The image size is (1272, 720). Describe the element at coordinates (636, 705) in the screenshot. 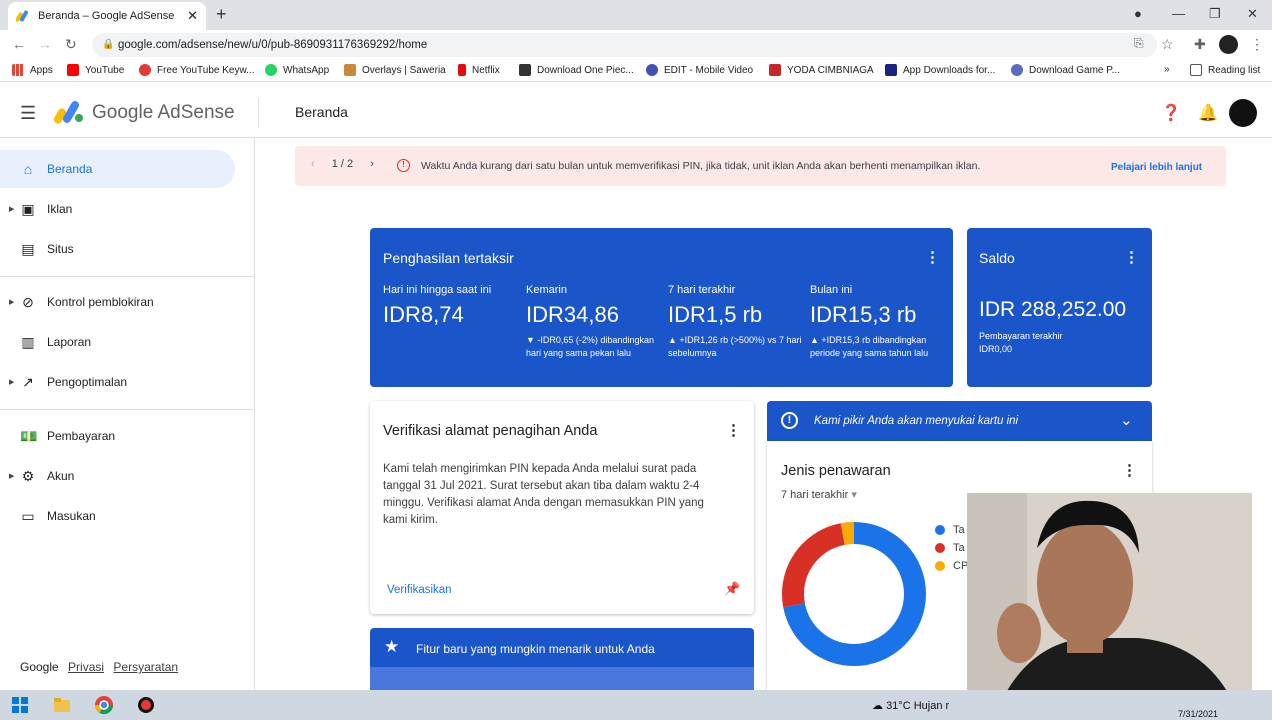

I see `taskbar: ☁ 31°C Hujan r 7/31/2021` at that location.